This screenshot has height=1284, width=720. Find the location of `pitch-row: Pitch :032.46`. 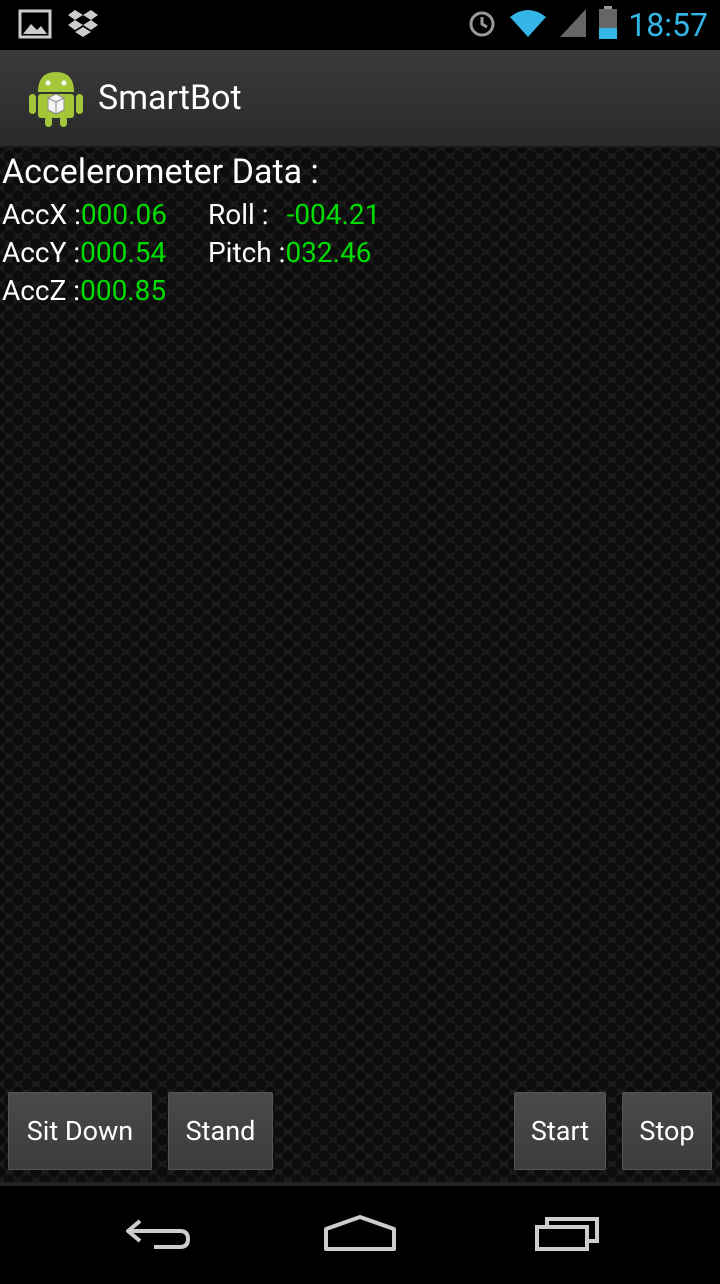

pitch-row: Pitch :032.46 is located at coordinates (290, 252).